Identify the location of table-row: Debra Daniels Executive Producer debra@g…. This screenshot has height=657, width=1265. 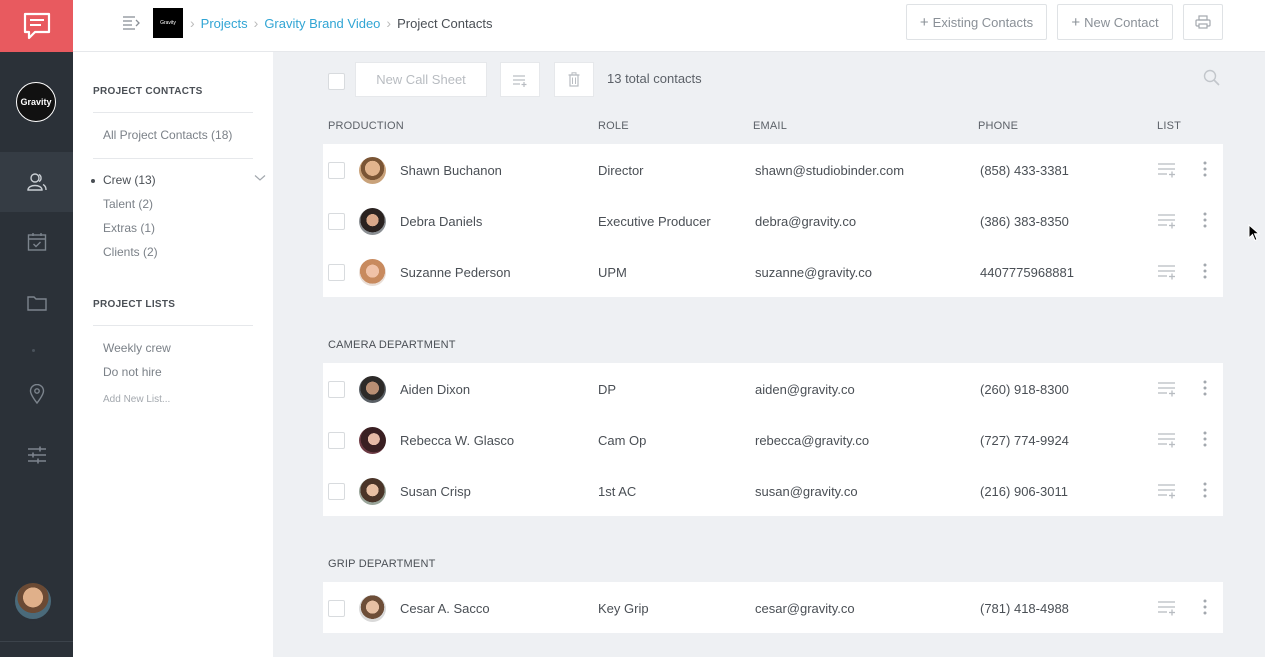
(773, 220).